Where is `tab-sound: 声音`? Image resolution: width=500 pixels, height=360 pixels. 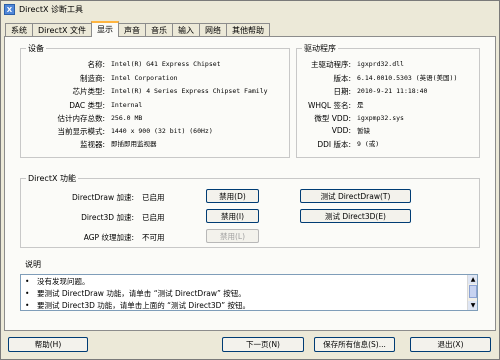 tab-sound: 声音 is located at coordinates (131, 30).